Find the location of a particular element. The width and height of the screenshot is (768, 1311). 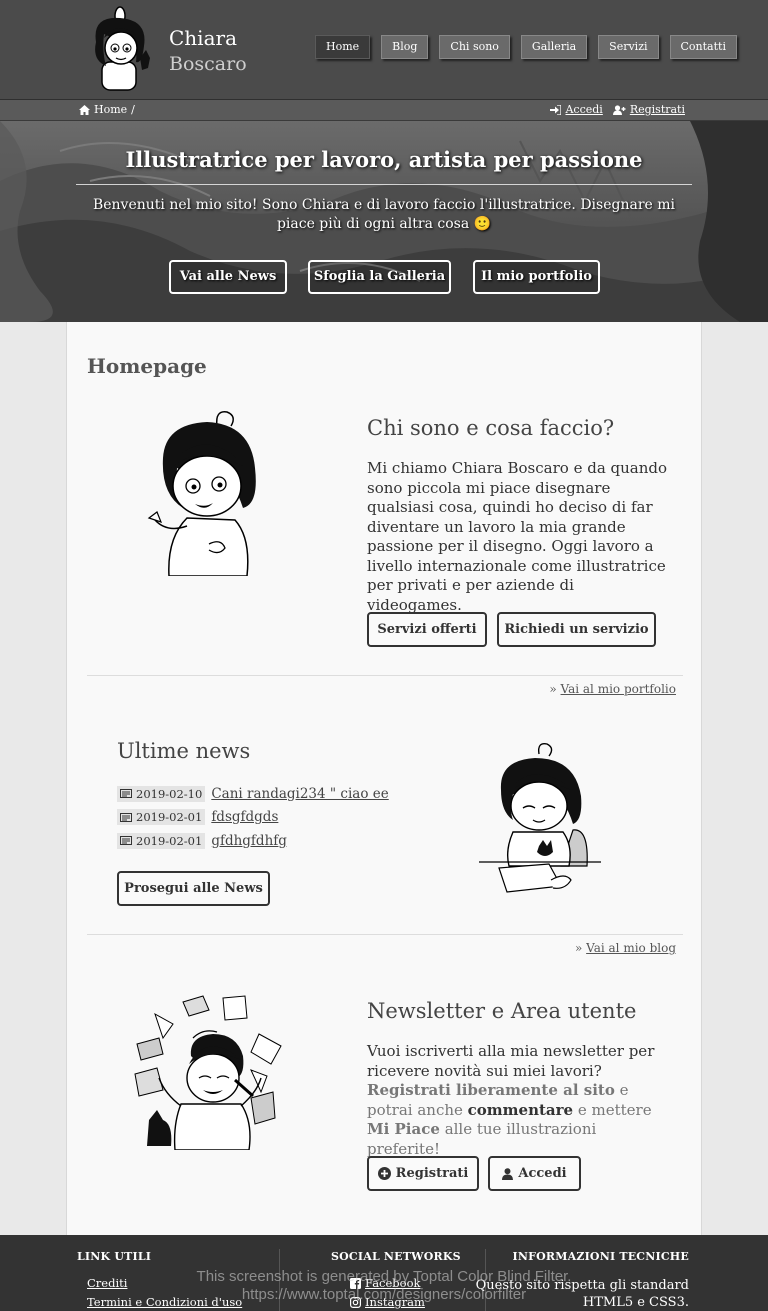

user-plus-icon is located at coordinates (619, 109).